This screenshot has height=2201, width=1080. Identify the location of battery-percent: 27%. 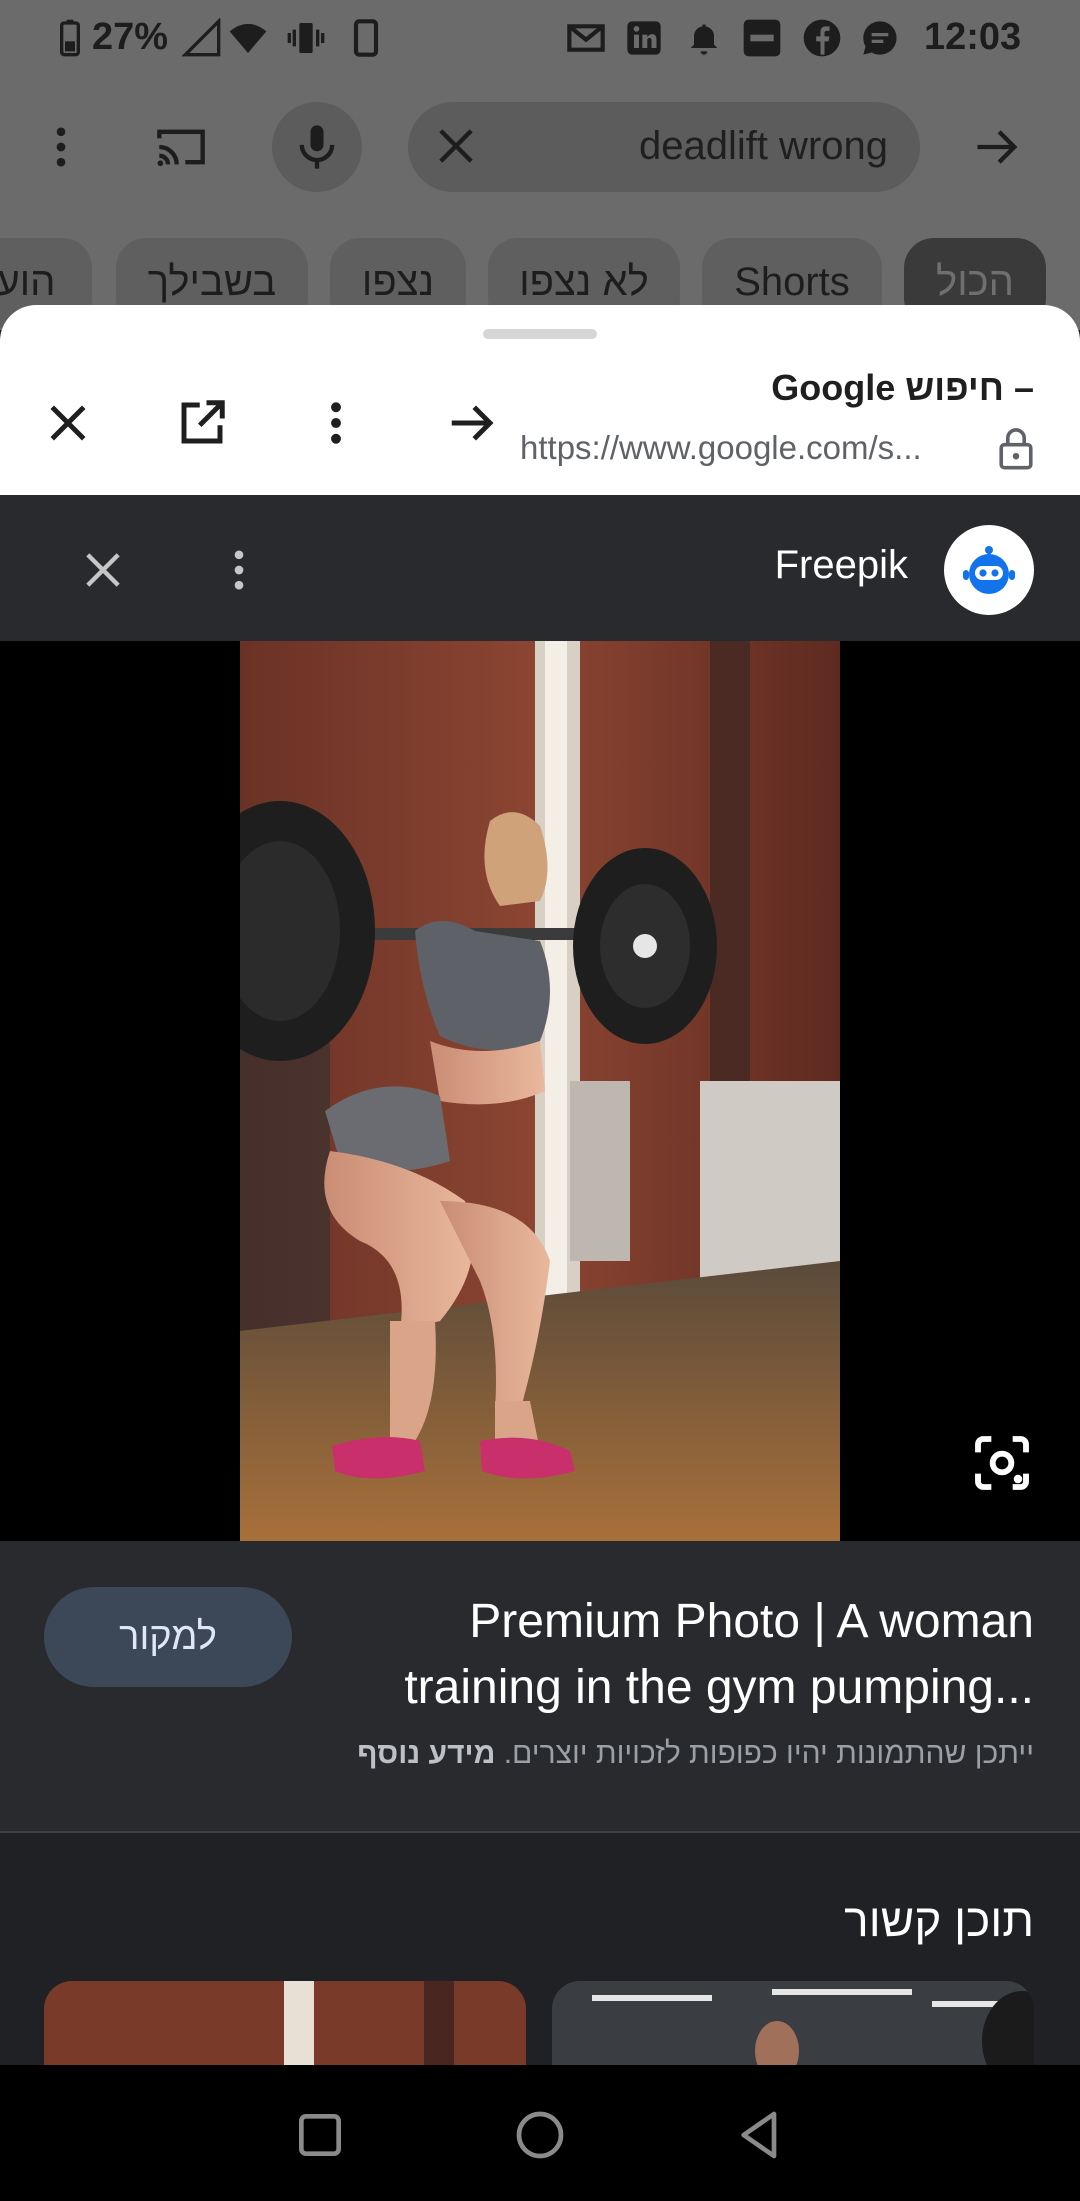
(130, 37).